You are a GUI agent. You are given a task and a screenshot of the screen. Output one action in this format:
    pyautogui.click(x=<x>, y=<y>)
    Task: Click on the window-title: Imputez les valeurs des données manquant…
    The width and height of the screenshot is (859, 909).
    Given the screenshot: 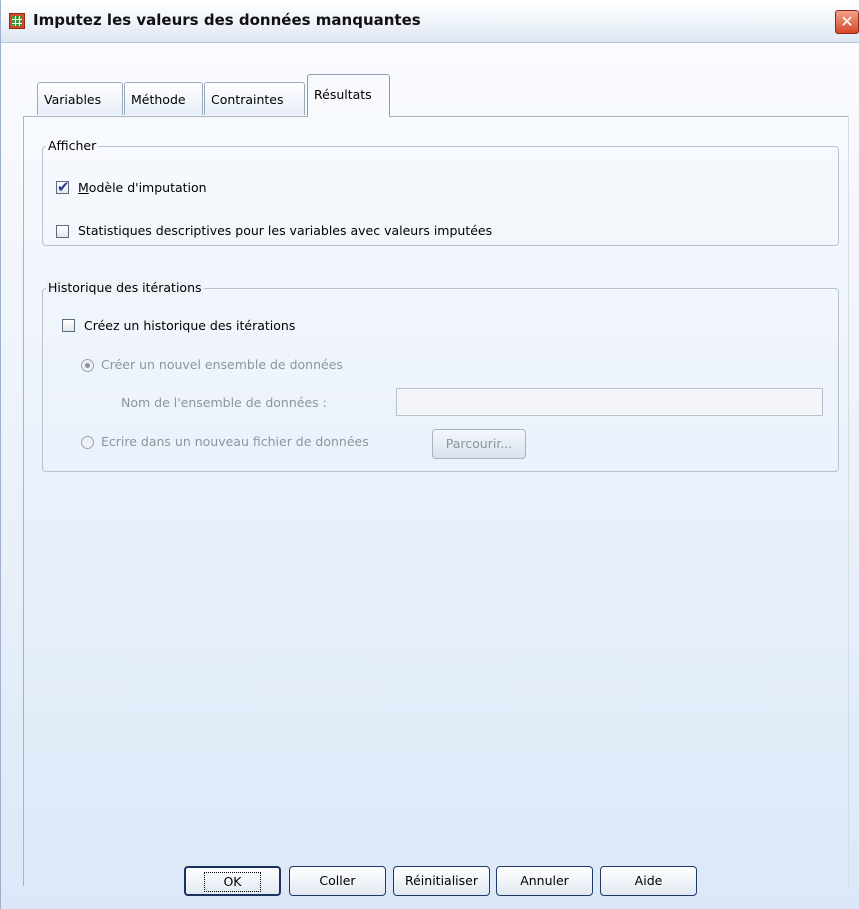 What is the action you would take?
    pyautogui.click(x=227, y=20)
    